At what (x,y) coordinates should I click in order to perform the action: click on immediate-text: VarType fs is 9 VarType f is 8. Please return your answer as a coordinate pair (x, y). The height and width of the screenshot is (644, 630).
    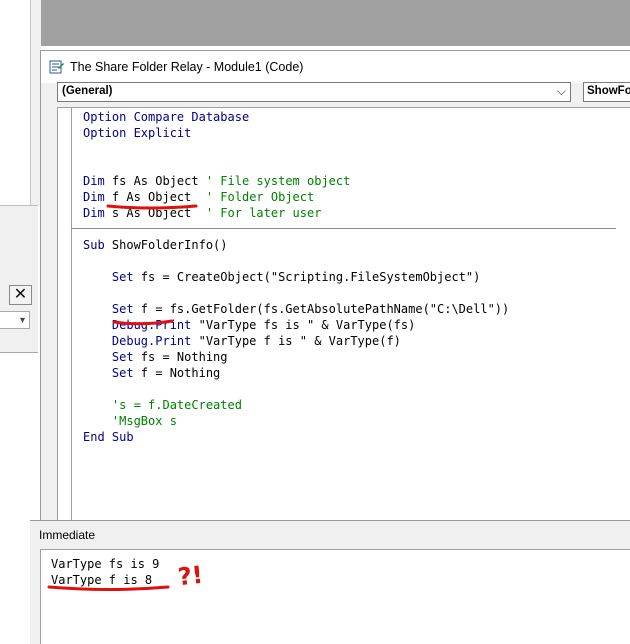
    Looking at the image, I should click on (105, 572).